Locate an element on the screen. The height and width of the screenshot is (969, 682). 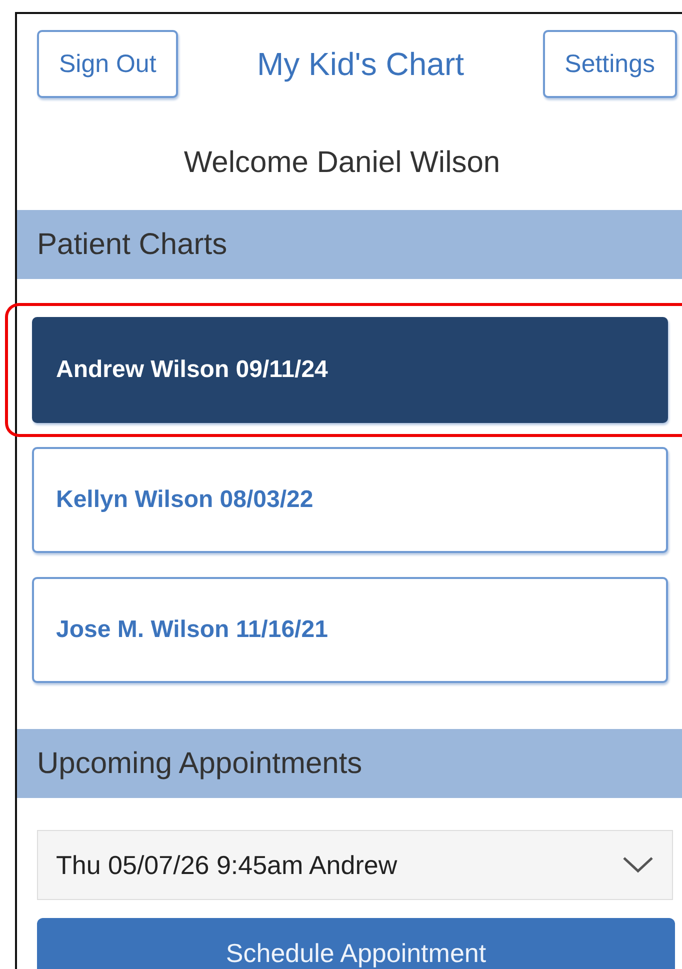
settings-button: Settings is located at coordinates (609, 64).